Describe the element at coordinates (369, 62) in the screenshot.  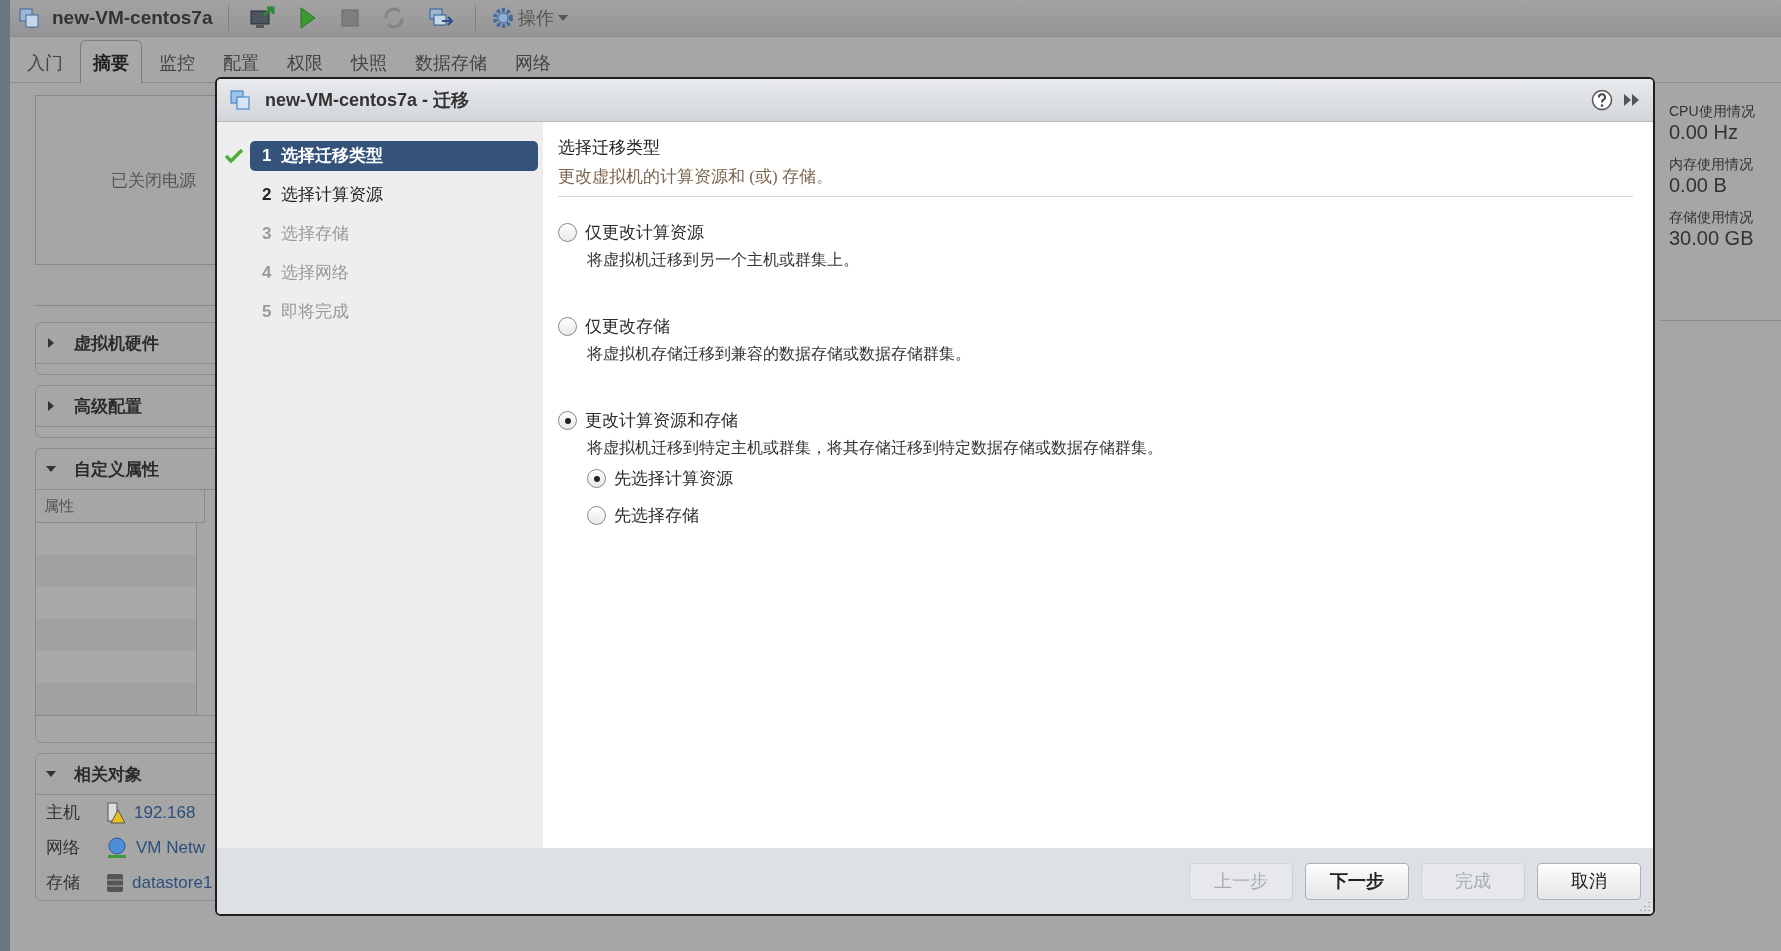
I see `tab: 快照` at that location.